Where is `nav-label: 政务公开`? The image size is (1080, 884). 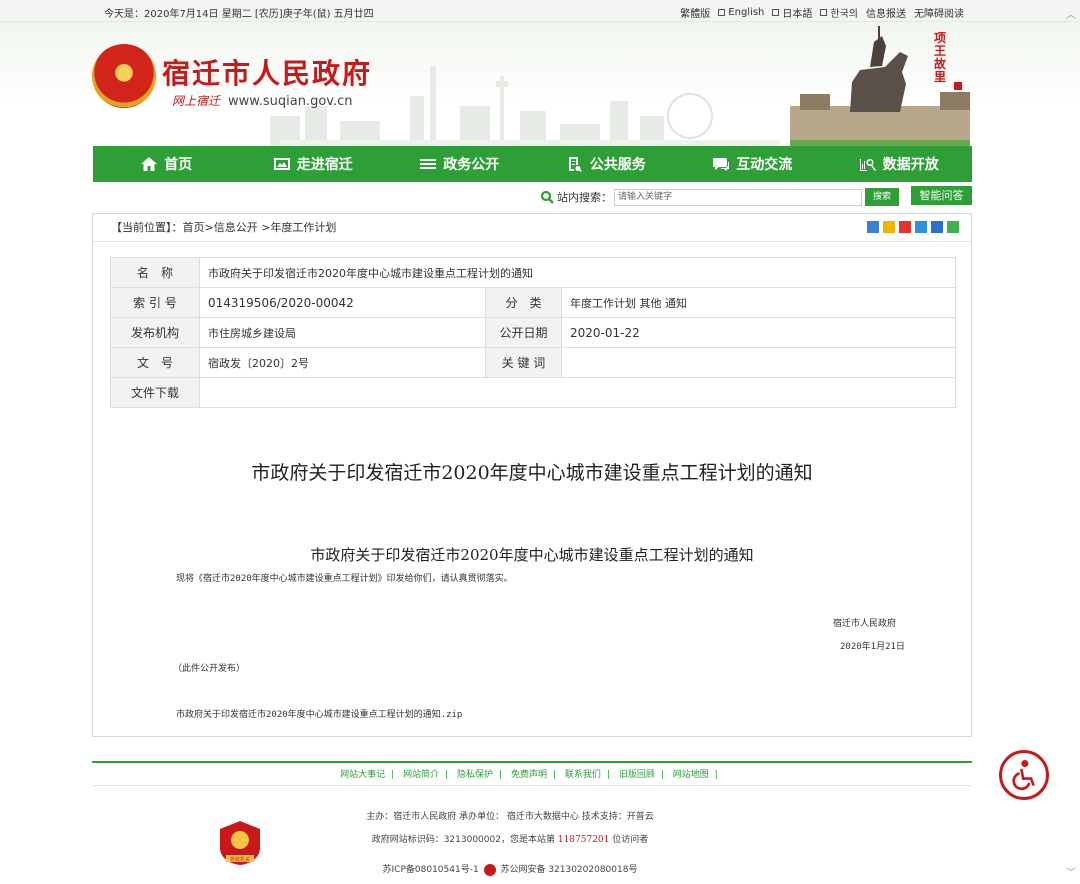 nav-label: 政务公开 is located at coordinates (471, 165).